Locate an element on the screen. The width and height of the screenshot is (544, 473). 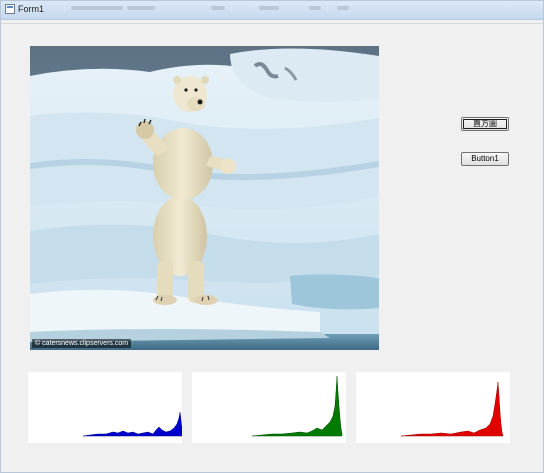
red-histogram-area is located at coordinates (452, 409).